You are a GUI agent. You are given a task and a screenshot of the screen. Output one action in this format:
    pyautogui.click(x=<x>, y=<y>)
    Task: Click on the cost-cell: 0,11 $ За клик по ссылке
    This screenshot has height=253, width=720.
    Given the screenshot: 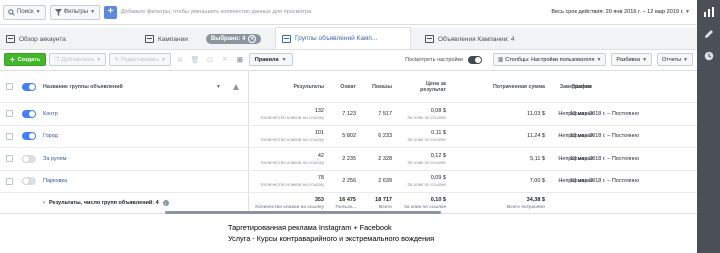 What is the action you would take?
    pyautogui.click(x=423, y=137)
    